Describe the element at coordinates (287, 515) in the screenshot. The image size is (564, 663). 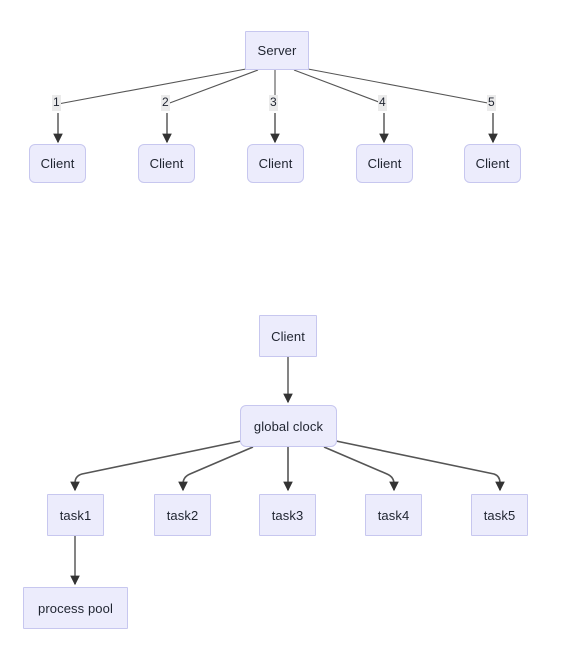
I see `node-task3: task3` at that location.